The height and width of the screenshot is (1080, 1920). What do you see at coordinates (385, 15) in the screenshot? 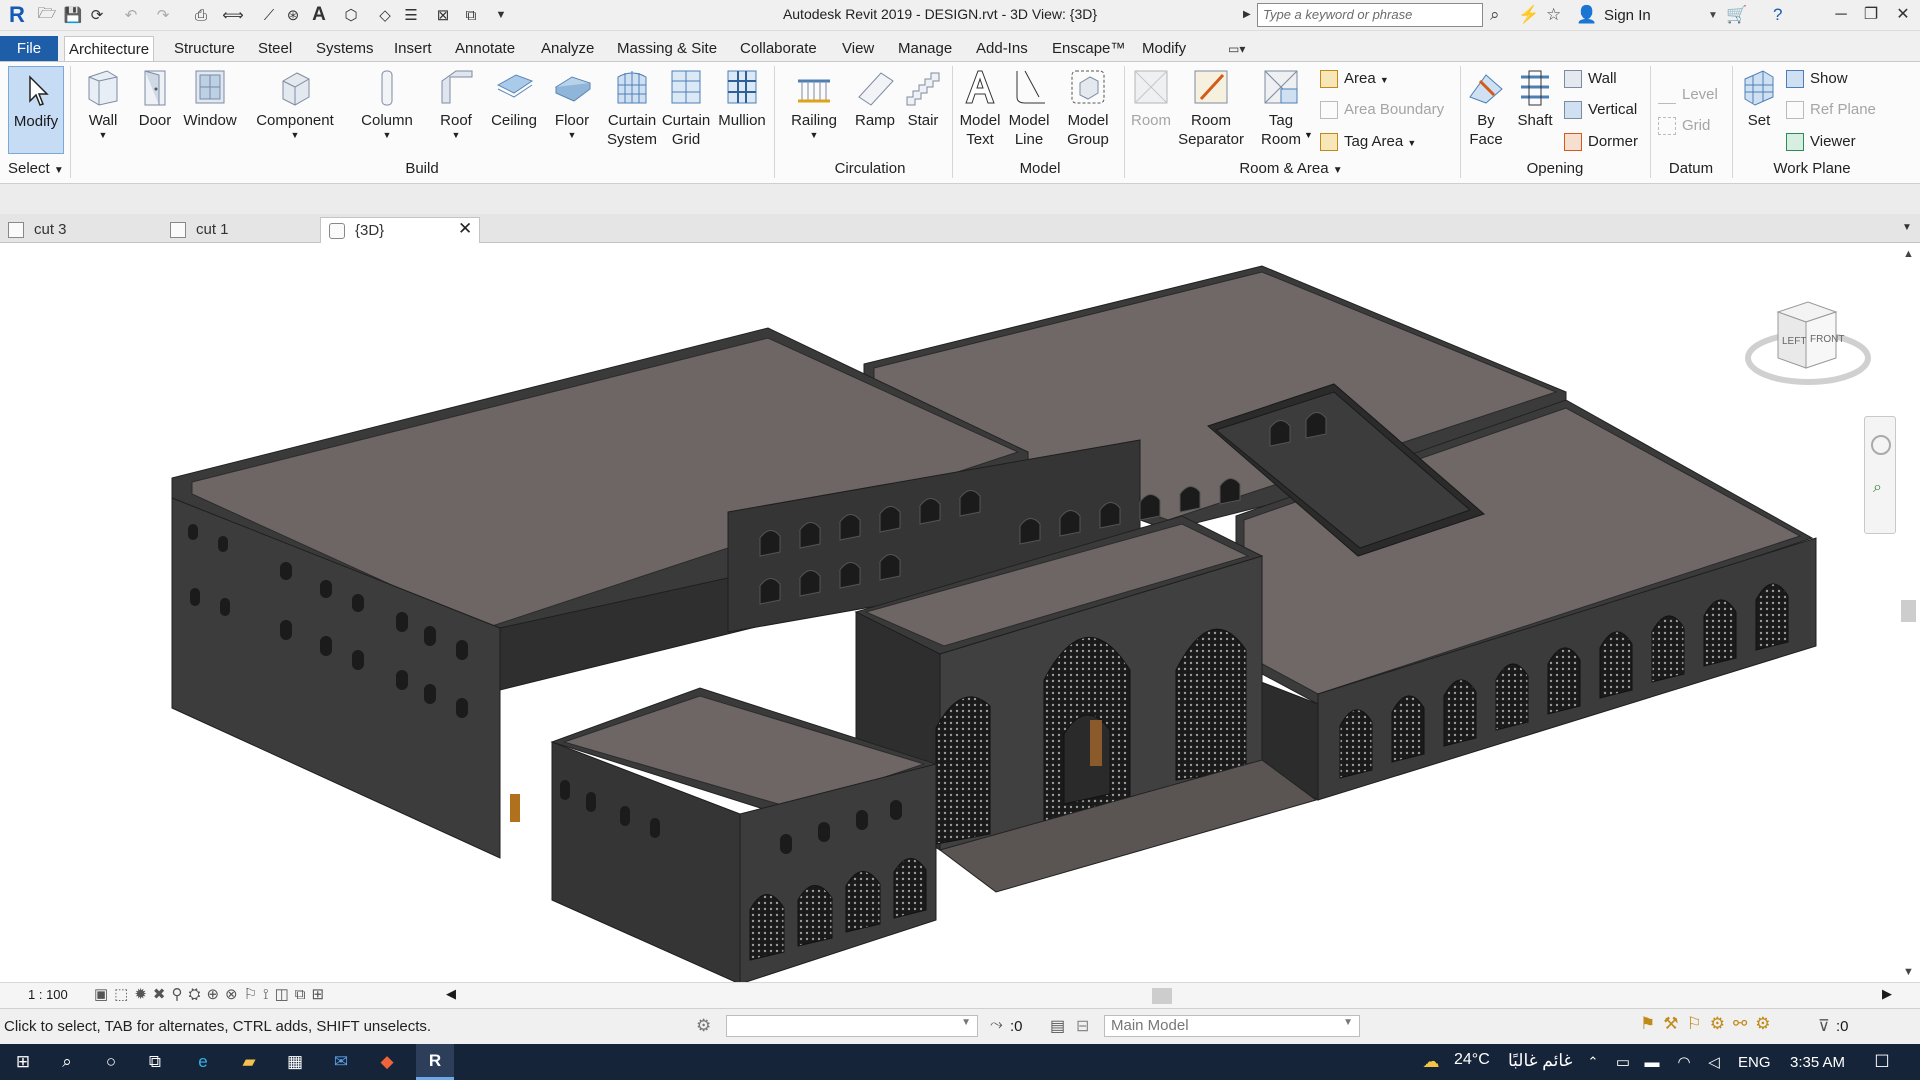
I see `section-icon: ◇` at bounding box center [385, 15].